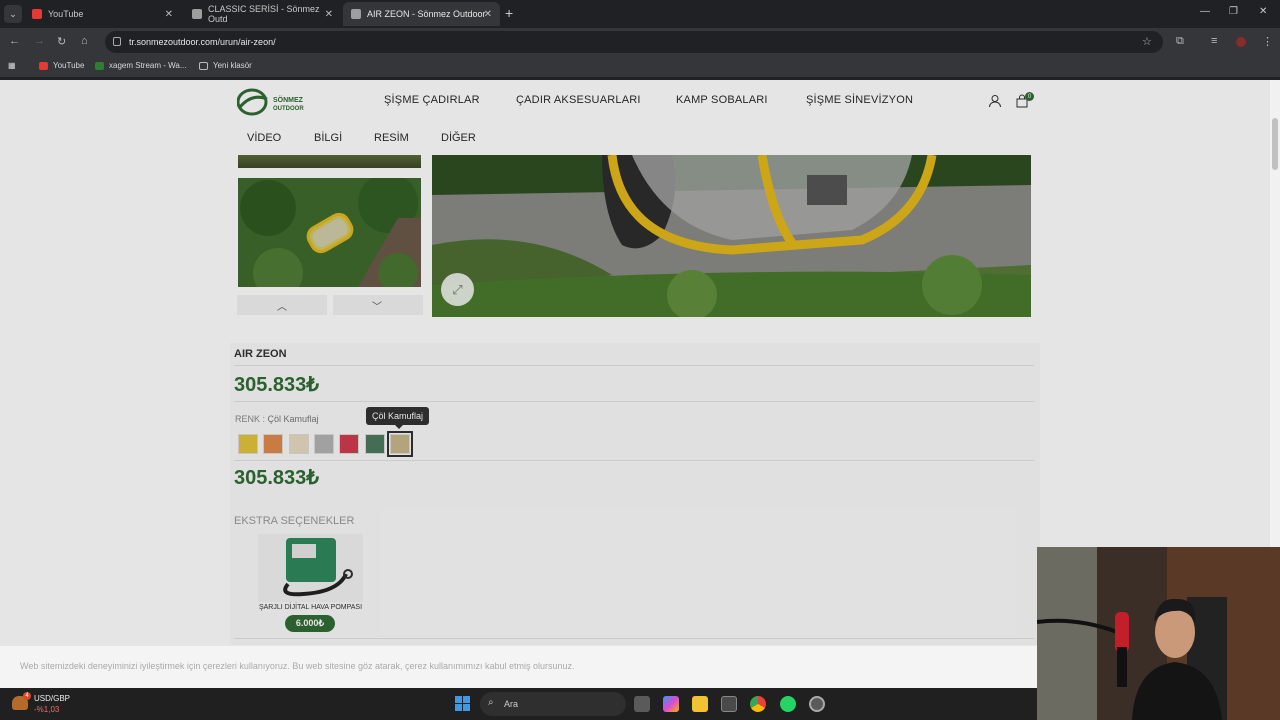 This screenshot has width=1280, height=720. What do you see at coordinates (66, 14) in the screenshot?
I see `tab-title: YouTube` at bounding box center [66, 14].